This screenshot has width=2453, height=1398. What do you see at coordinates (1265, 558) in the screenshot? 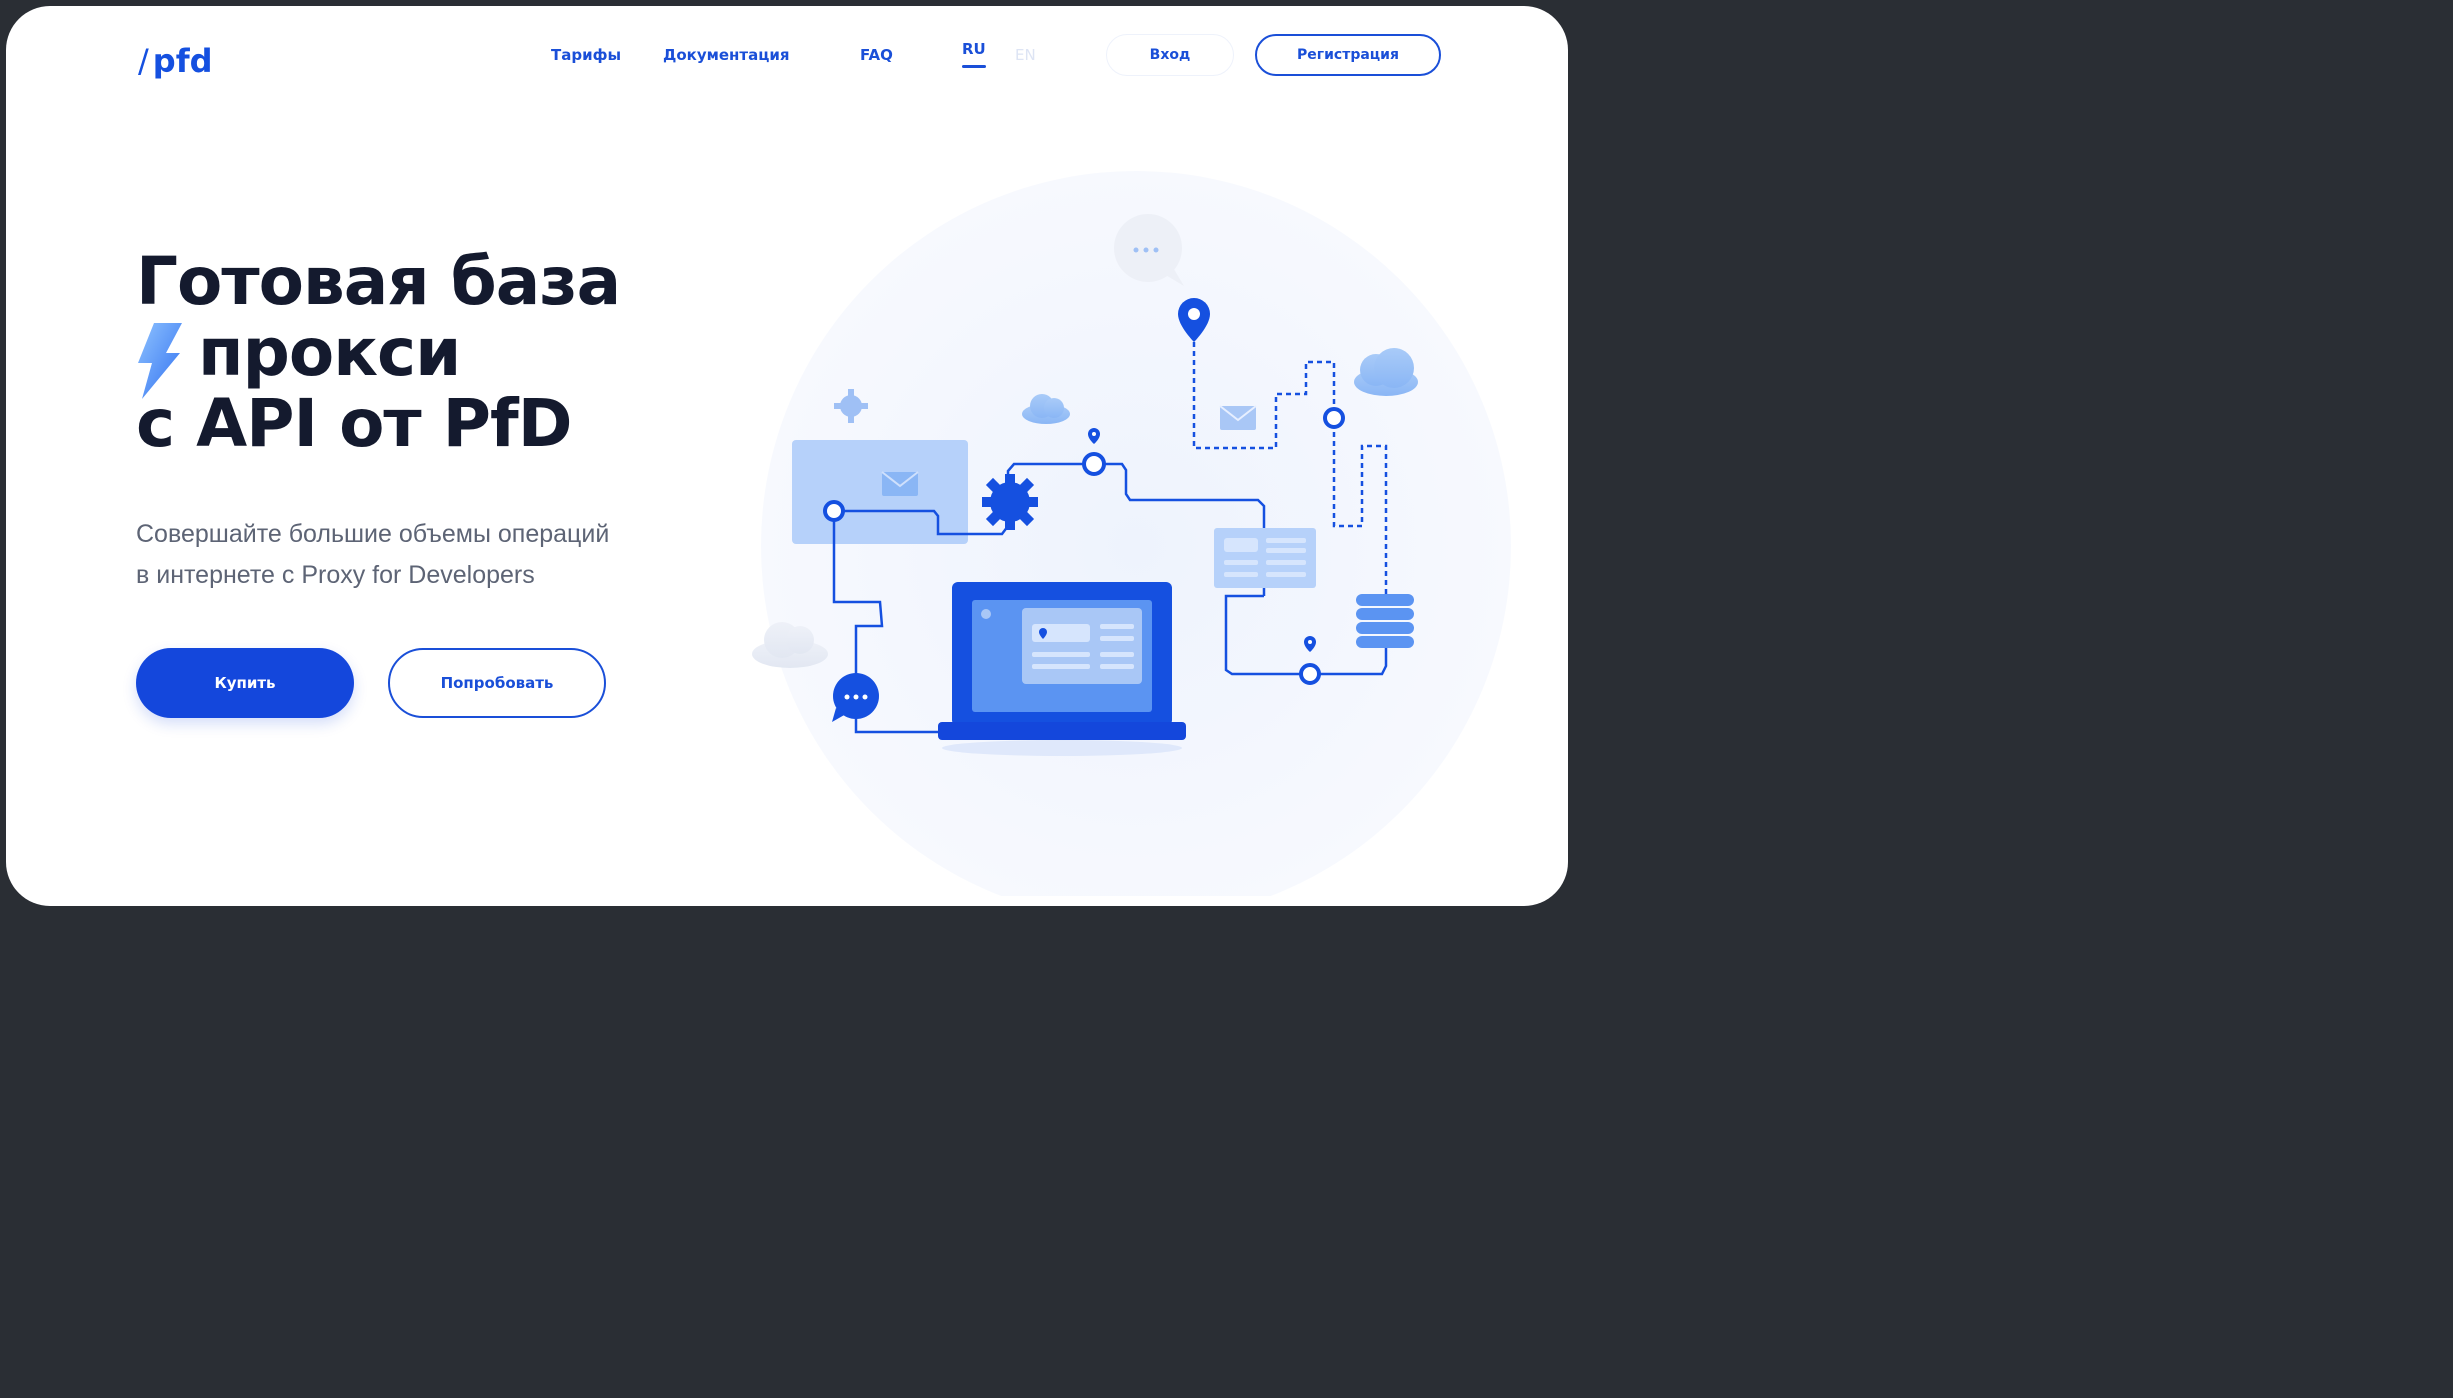
I see `data-panel` at bounding box center [1265, 558].